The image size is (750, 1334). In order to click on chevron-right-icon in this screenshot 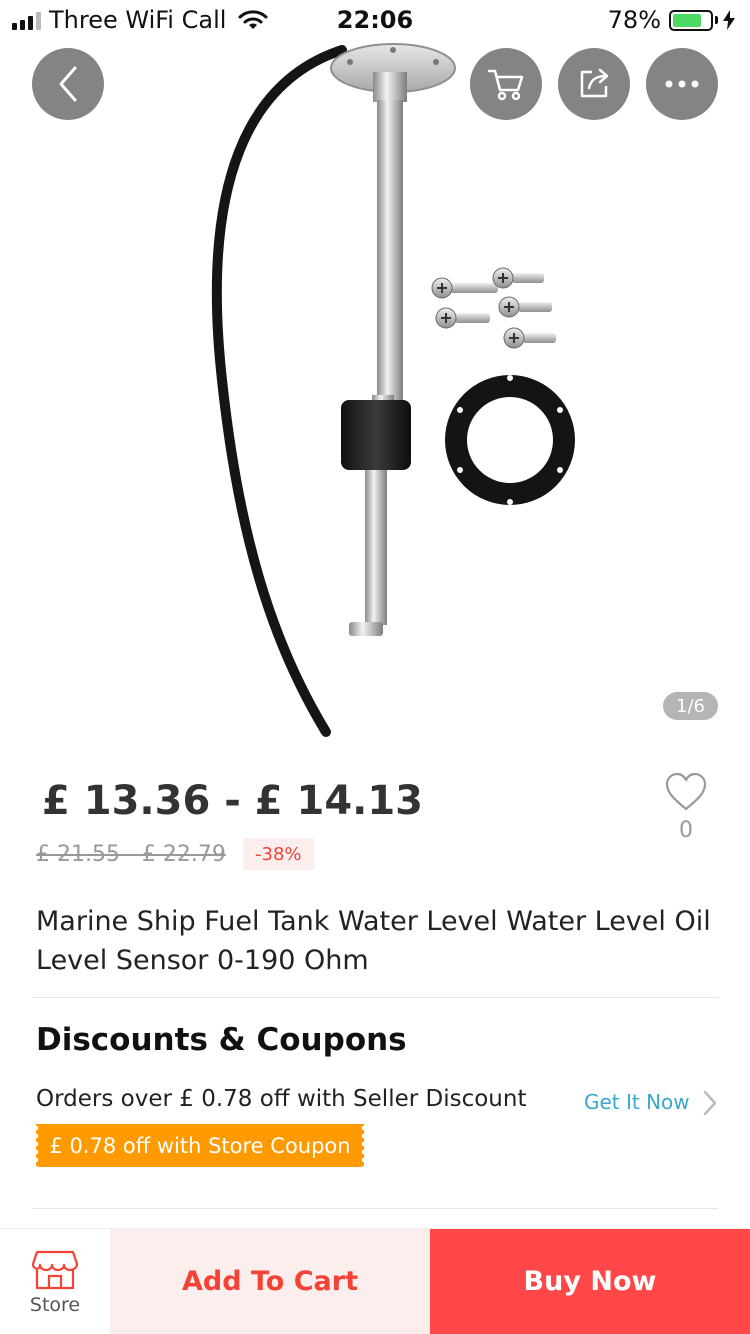, I will do `click(710, 1103)`.